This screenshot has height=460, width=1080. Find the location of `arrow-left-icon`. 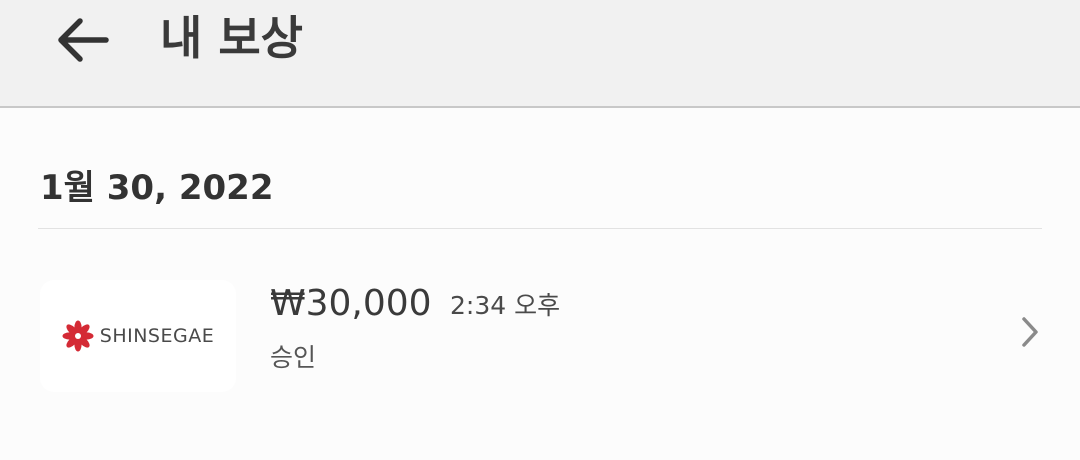

arrow-left-icon is located at coordinates (83, 40).